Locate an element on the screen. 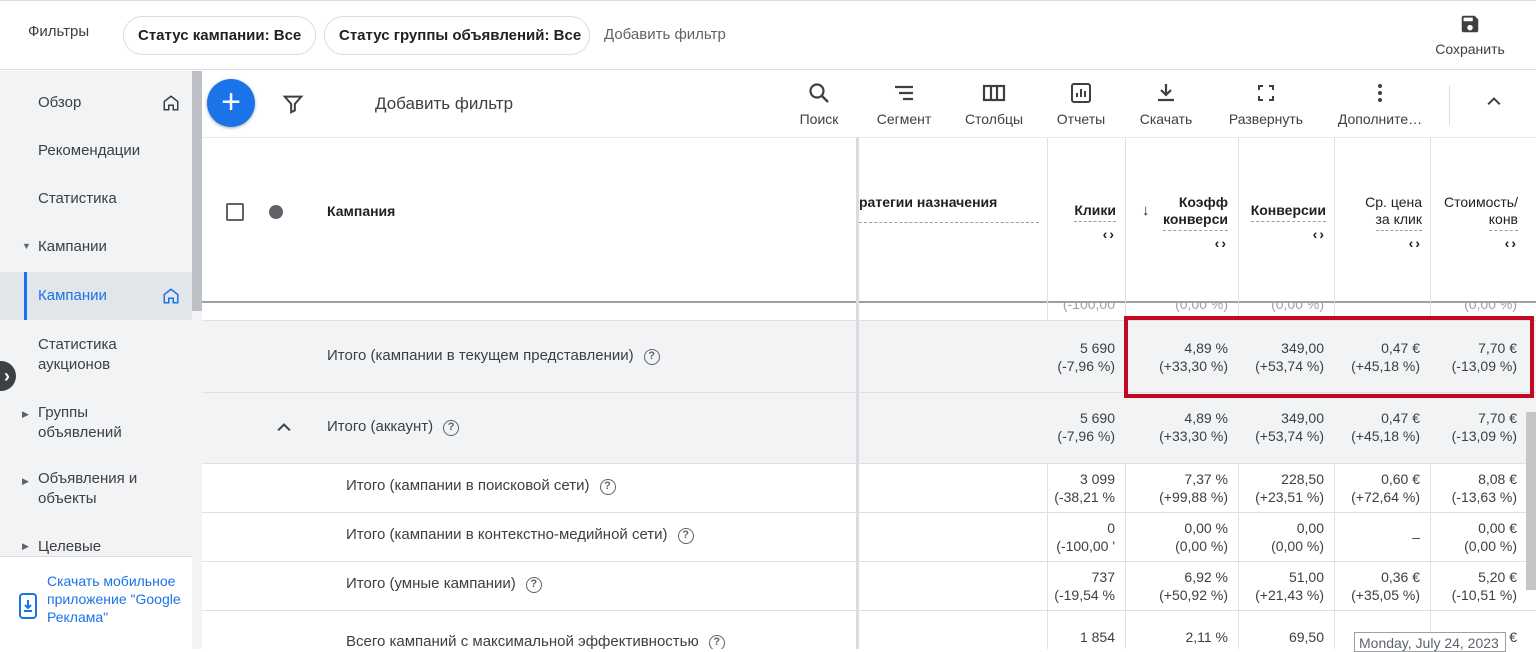 Image resolution: width=1536 pixels, height=652 pixels. toolbar-divider is located at coordinates (1449, 105).